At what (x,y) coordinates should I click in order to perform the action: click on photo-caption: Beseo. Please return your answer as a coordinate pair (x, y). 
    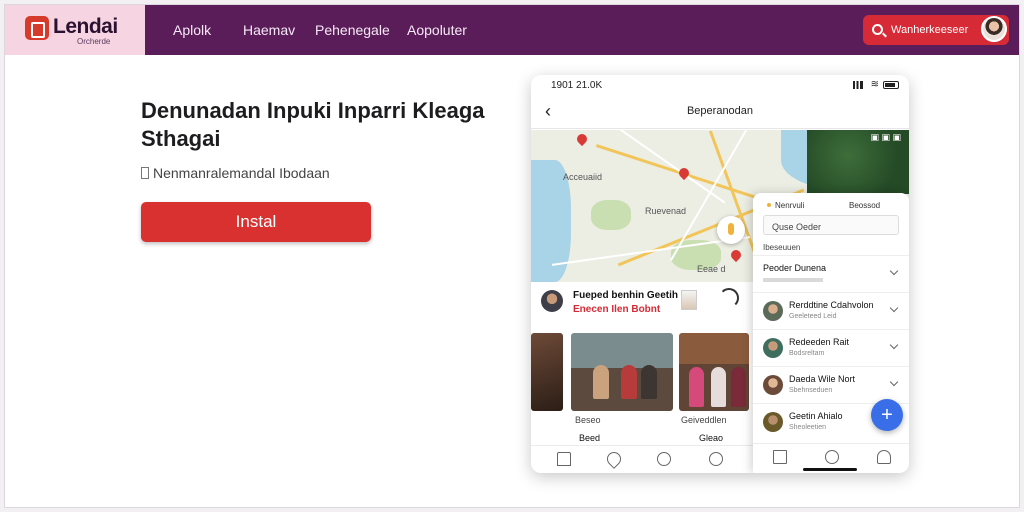
    Looking at the image, I should click on (588, 420).